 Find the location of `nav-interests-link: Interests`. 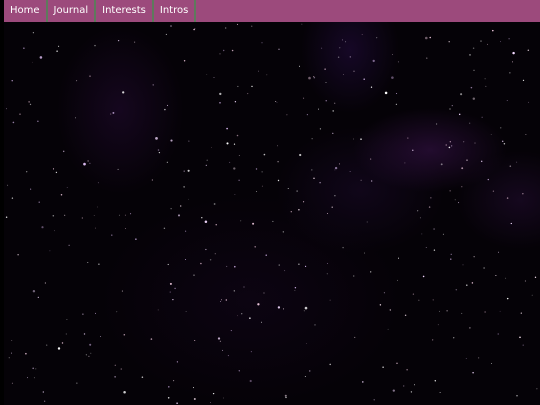

nav-interests-link: Interests is located at coordinates (125, 11).